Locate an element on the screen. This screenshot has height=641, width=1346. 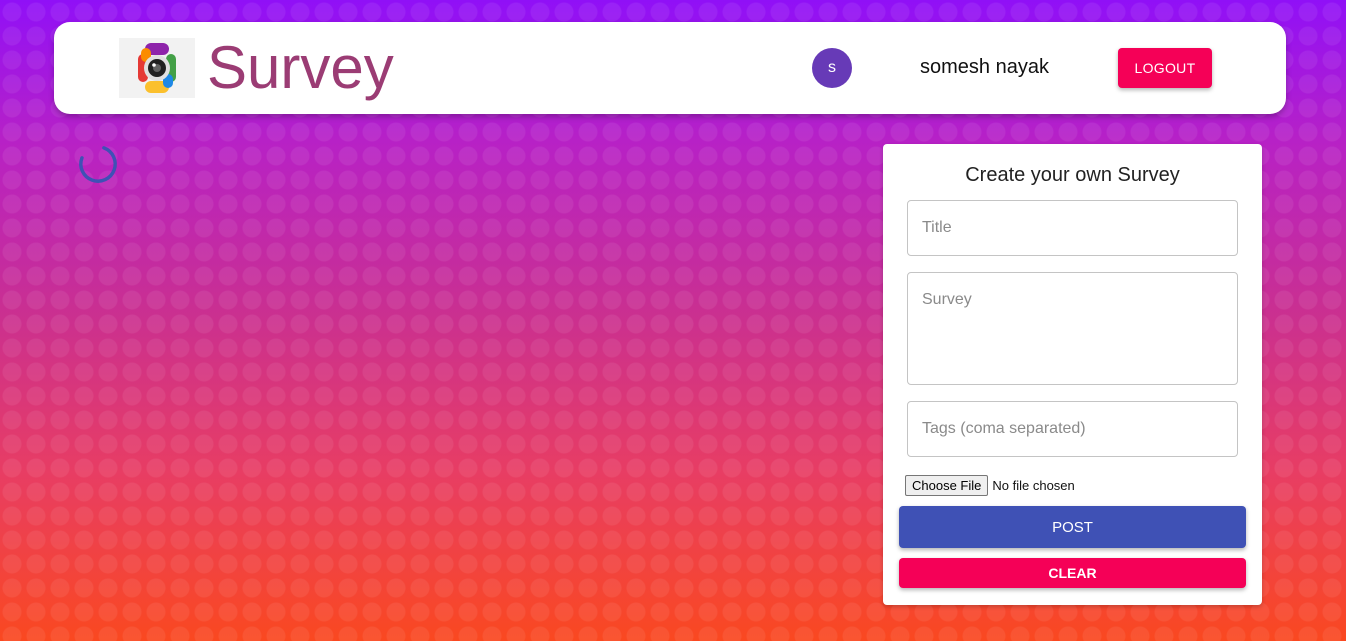
form-heading: Create your own Survey is located at coordinates (1072, 175).